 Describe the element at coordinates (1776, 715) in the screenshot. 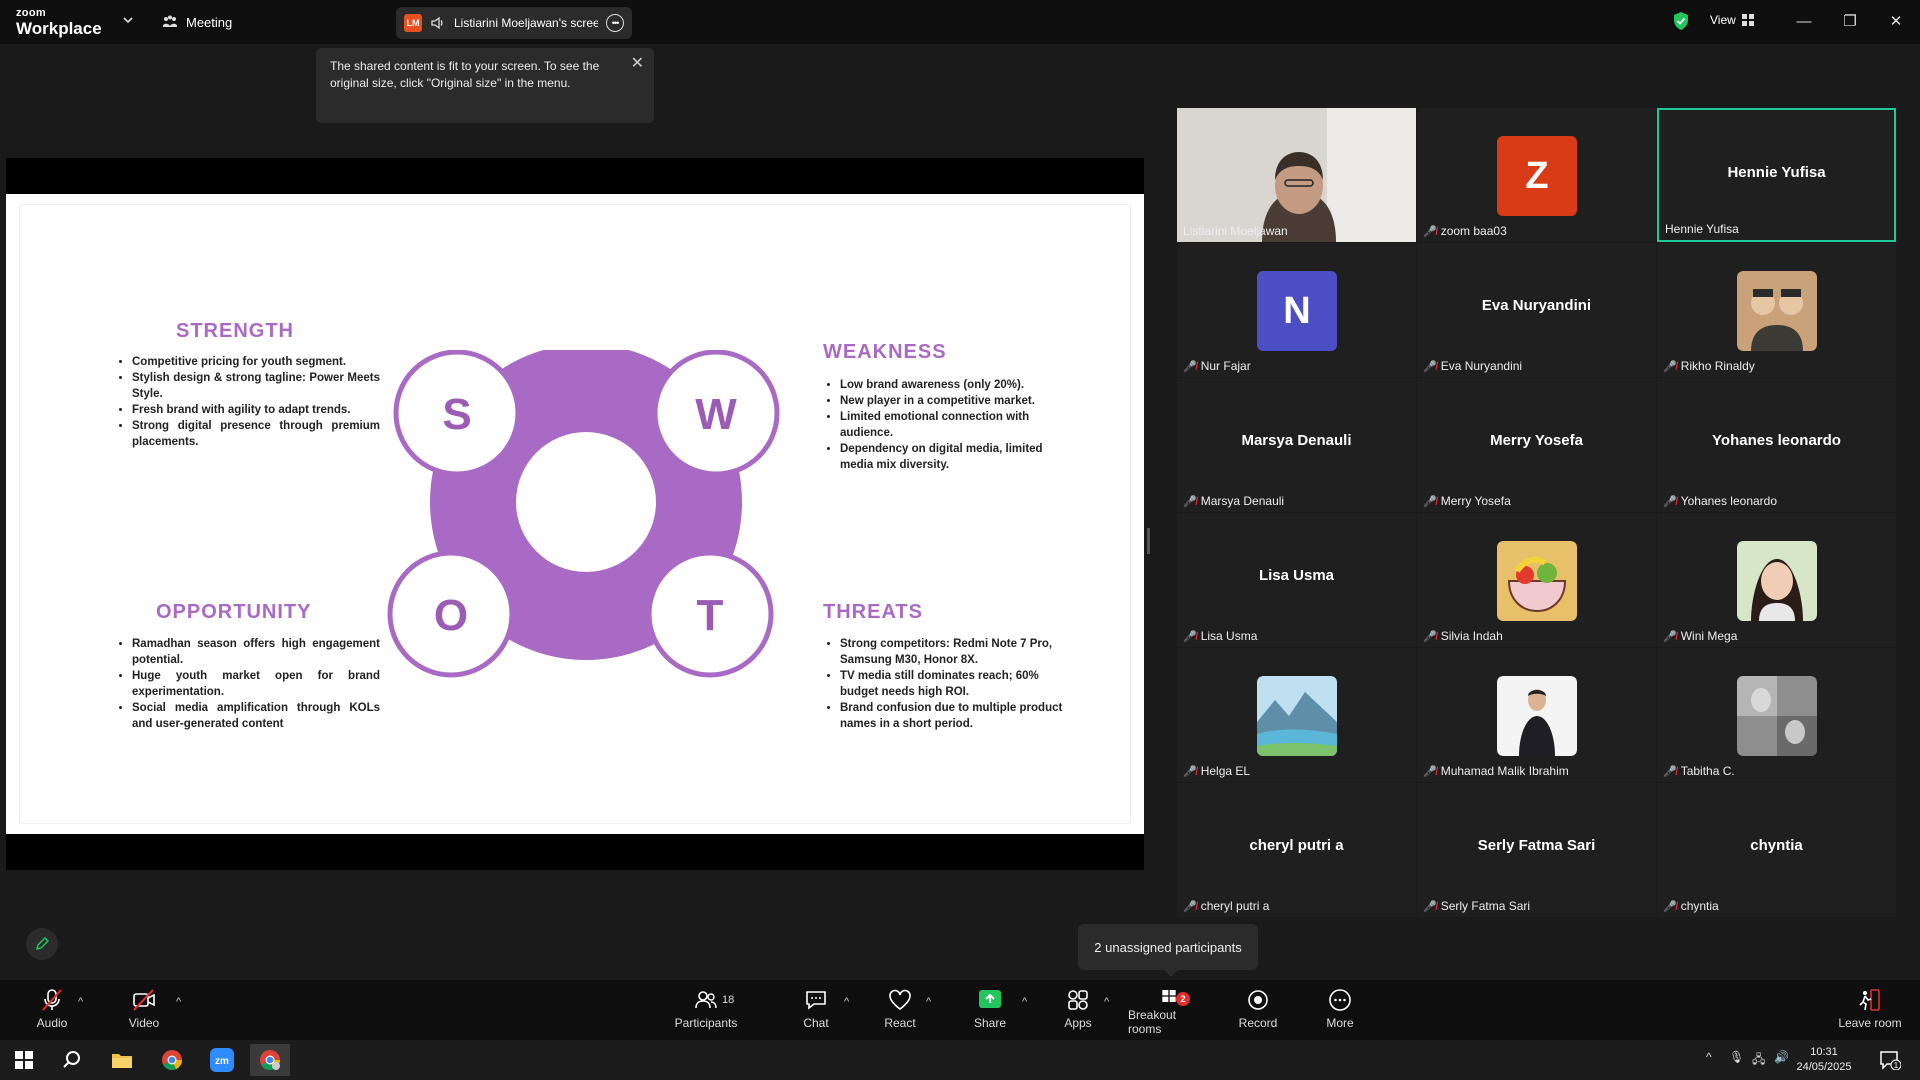

I see `participant-tile: 🎤̸ Tabitha C.` at that location.